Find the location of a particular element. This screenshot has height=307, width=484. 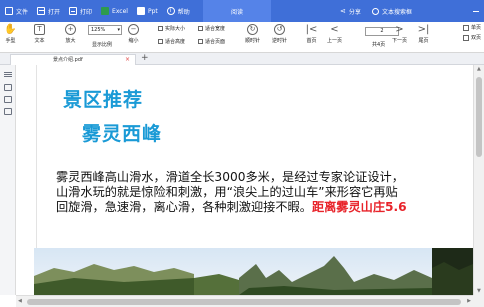

page-layout-group: 单页 双页 is located at coordinates (471, 32).